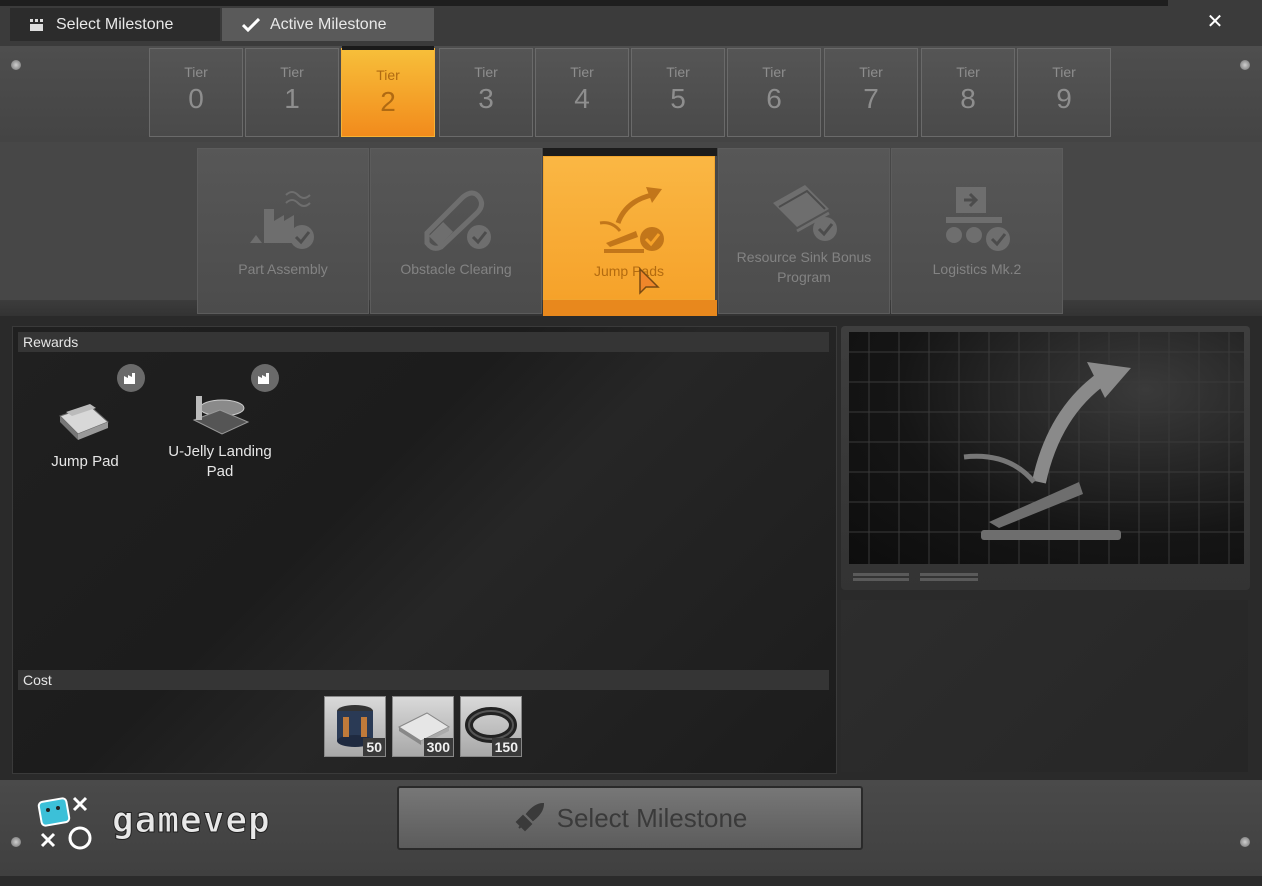 This screenshot has height=886, width=1262. What do you see at coordinates (85, 461) in the screenshot?
I see `reward-name: Jump Pad` at bounding box center [85, 461].